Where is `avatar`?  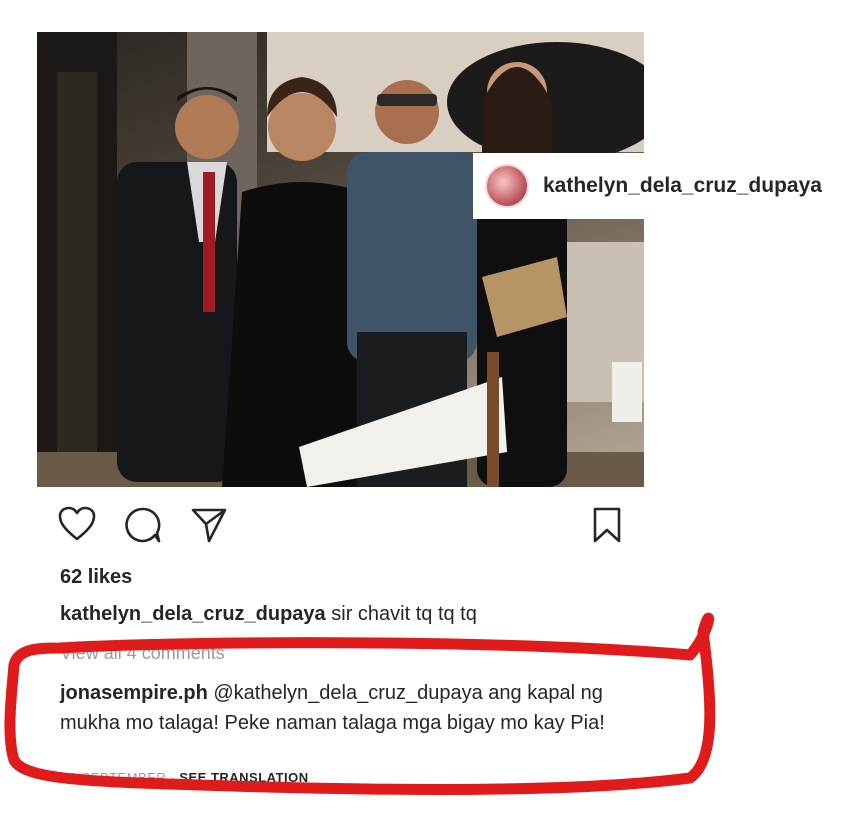 avatar is located at coordinates (507, 186).